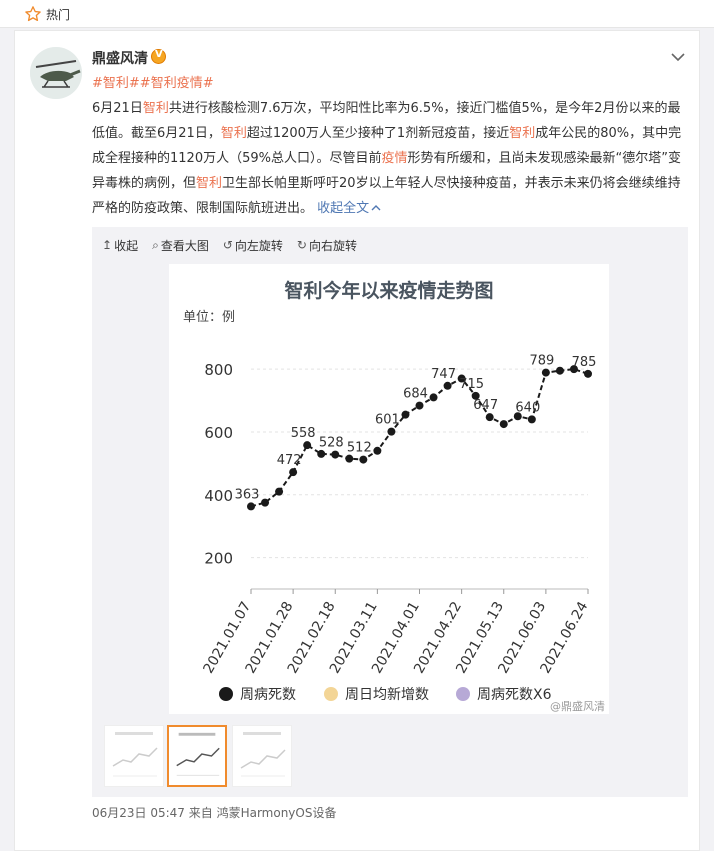 This screenshot has height=851, width=714. I want to click on thumbnail-2-selected, so click(197, 756).